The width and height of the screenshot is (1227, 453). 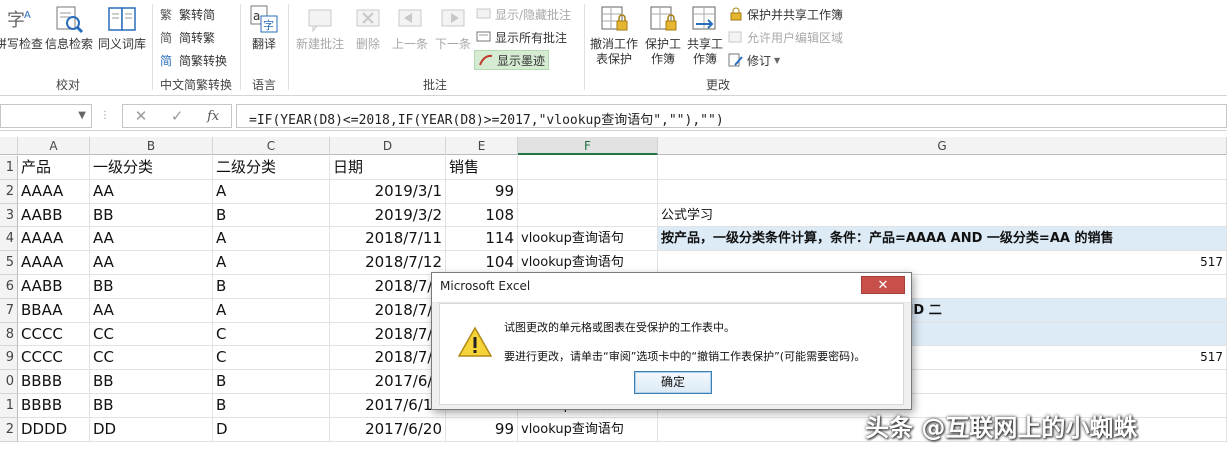 What do you see at coordinates (588, 239) in the screenshot?
I see `cell-f-row-4: vlookup查询语句` at bounding box center [588, 239].